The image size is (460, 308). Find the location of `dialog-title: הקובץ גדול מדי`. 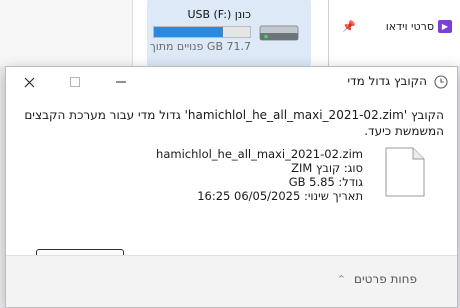

dialog-title: הקובץ גדול מדי is located at coordinates (387, 81).